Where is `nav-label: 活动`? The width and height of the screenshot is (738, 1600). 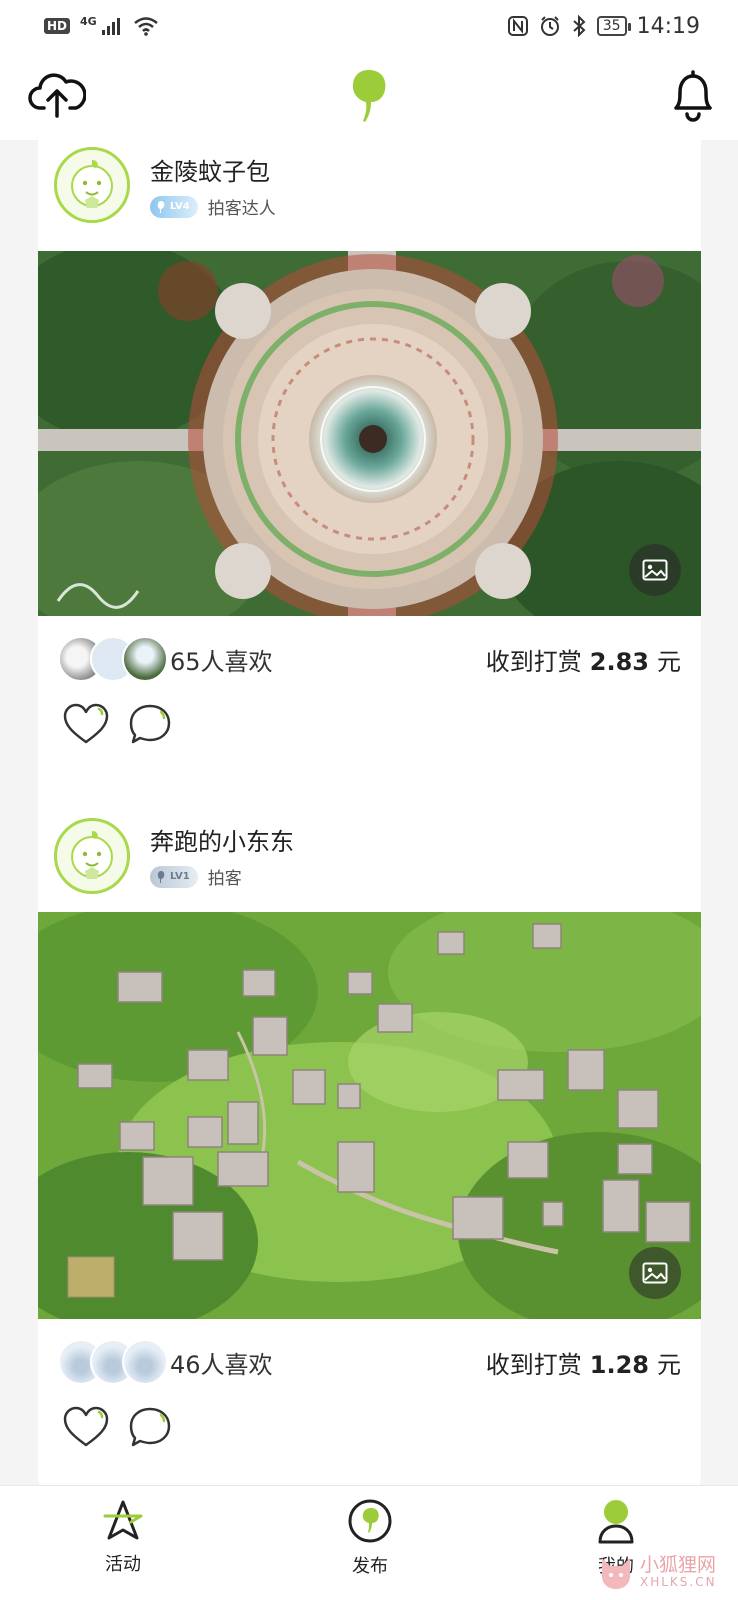
nav-label: 活动 is located at coordinates (123, 1564).